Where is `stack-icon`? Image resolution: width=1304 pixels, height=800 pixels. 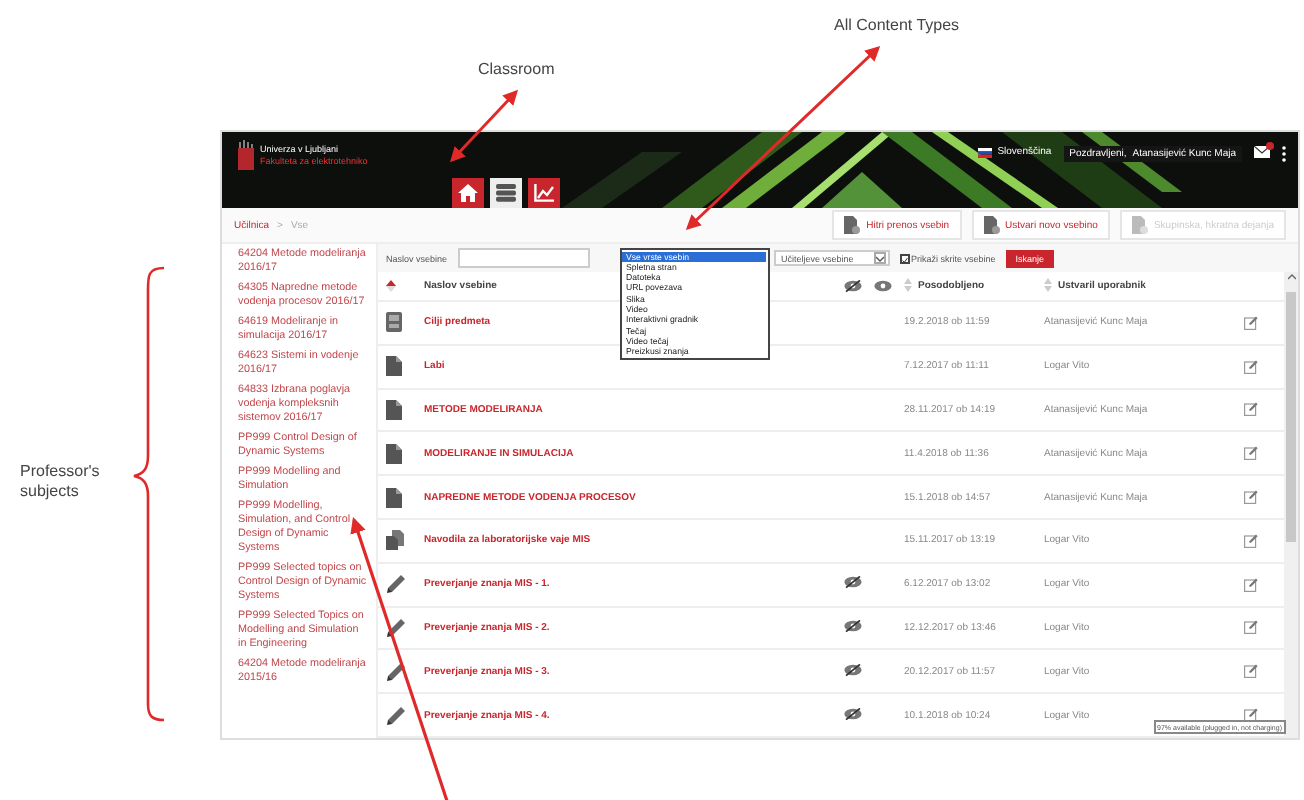 stack-icon is located at coordinates (505, 193).